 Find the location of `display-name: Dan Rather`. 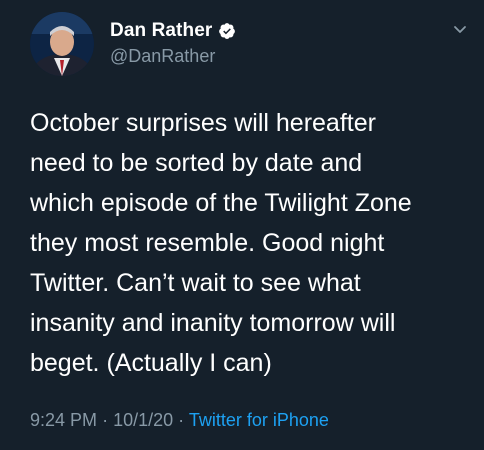

display-name: Dan Rather is located at coordinates (161, 31).